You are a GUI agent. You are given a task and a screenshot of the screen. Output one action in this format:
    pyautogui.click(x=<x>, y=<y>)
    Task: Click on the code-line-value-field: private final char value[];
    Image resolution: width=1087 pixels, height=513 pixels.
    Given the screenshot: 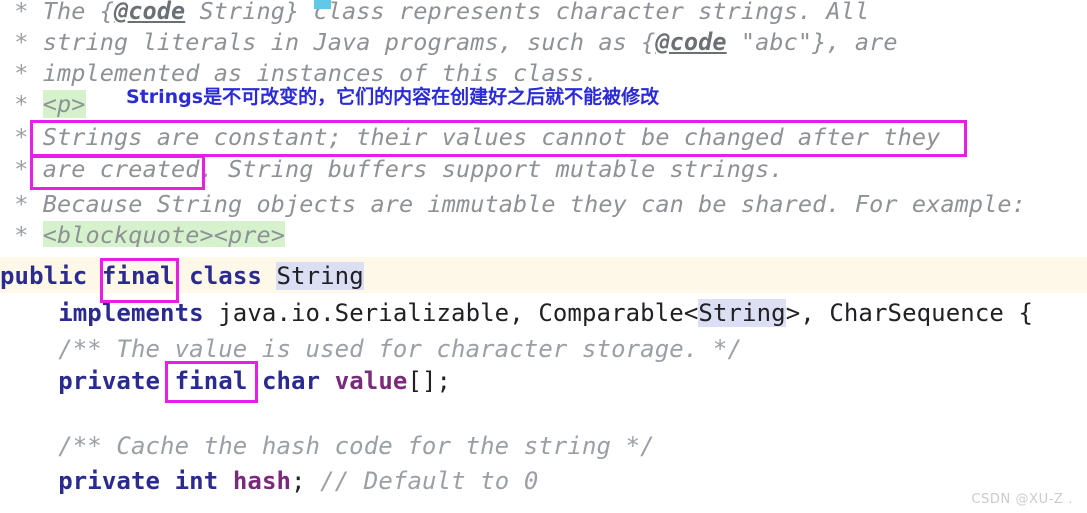 What is the action you would take?
    pyautogui.click(x=543, y=381)
    